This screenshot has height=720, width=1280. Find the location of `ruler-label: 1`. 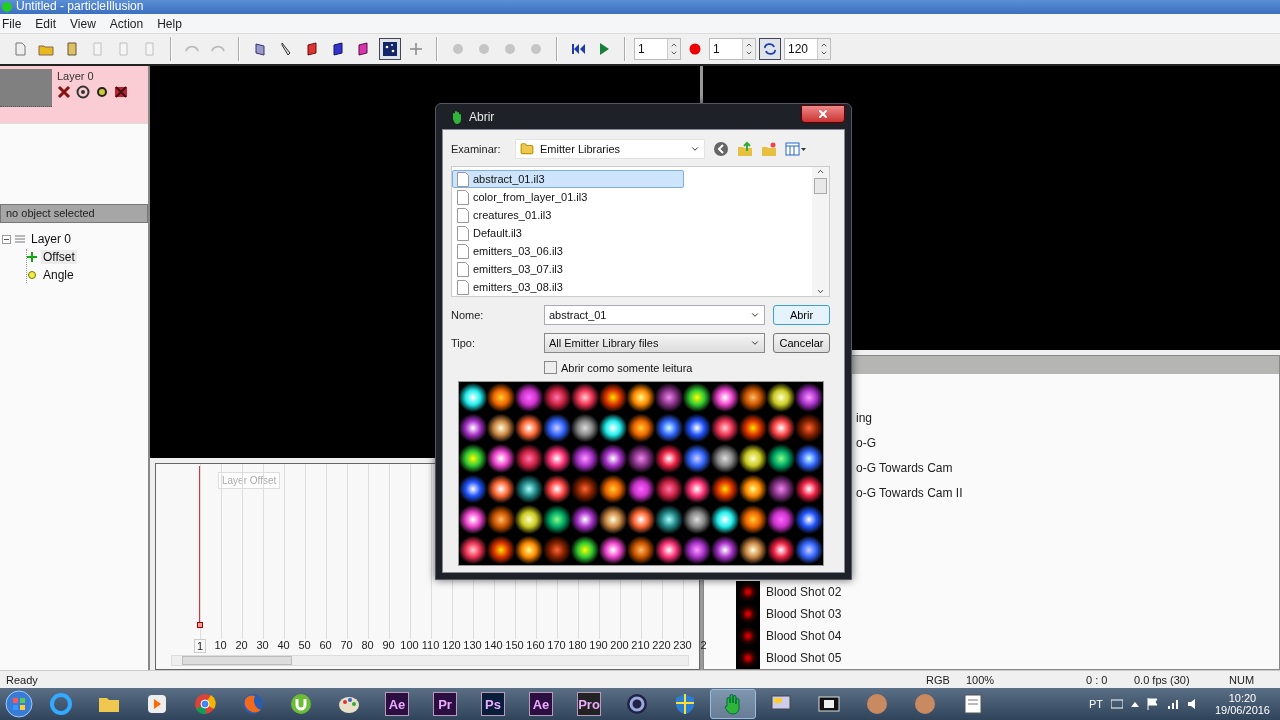

ruler-label: 1 is located at coordinates (200, 646).